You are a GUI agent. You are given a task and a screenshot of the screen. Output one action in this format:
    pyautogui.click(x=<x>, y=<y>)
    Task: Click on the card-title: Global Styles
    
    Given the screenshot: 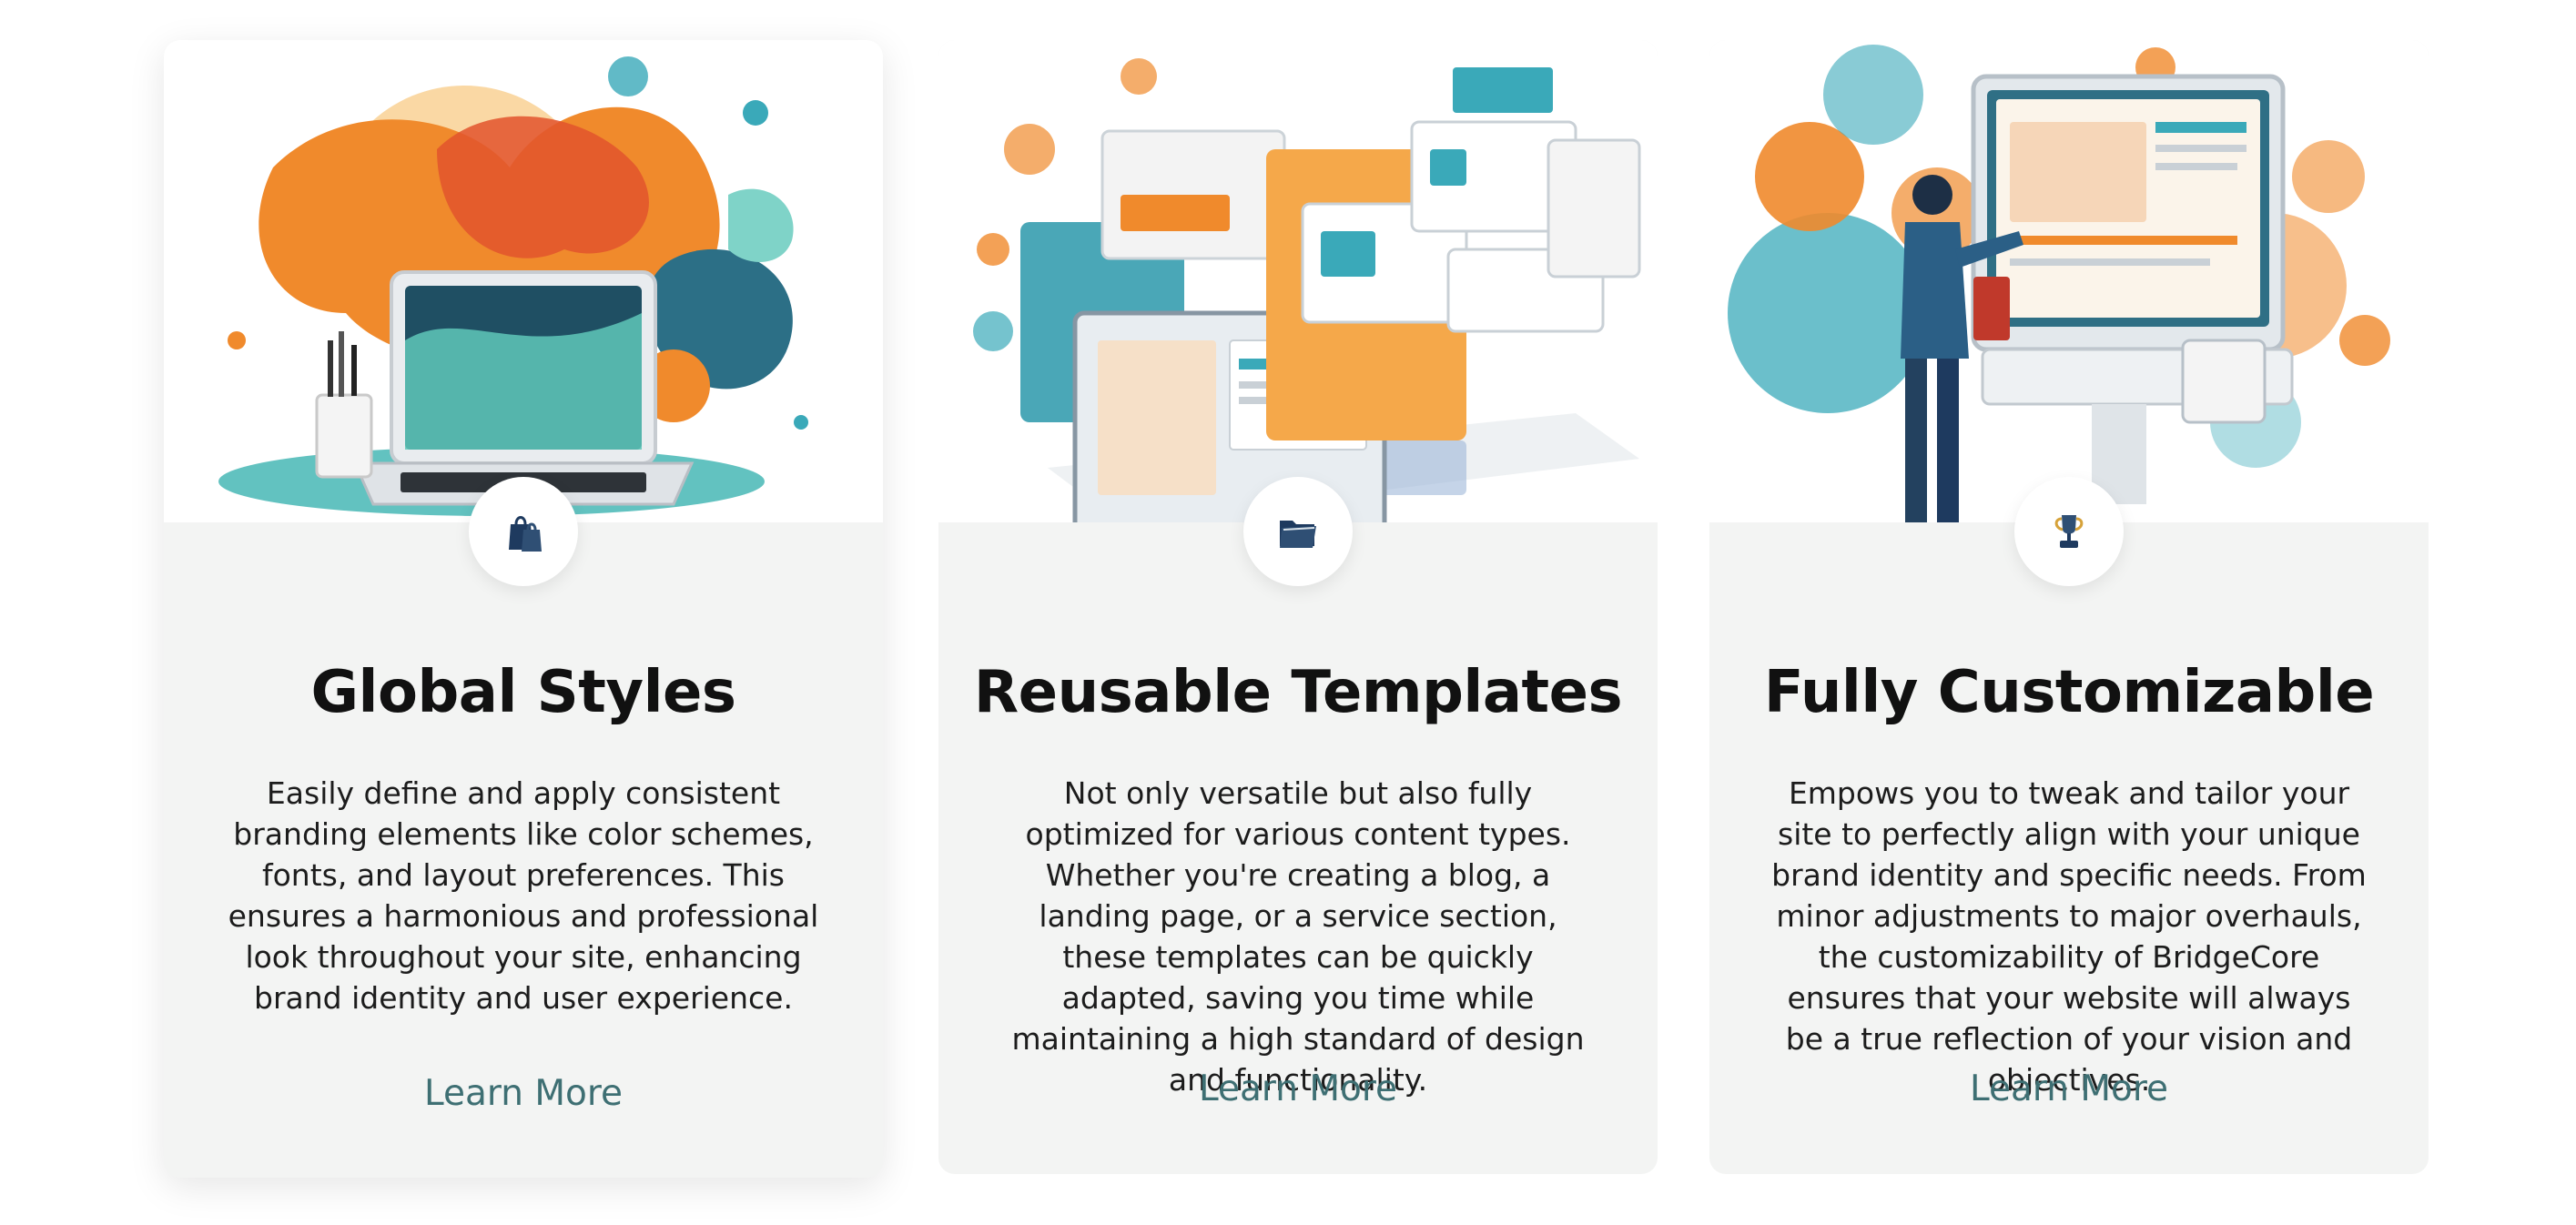 What is the action you would take?
    pyautogui.click(x=523, y=692)
    